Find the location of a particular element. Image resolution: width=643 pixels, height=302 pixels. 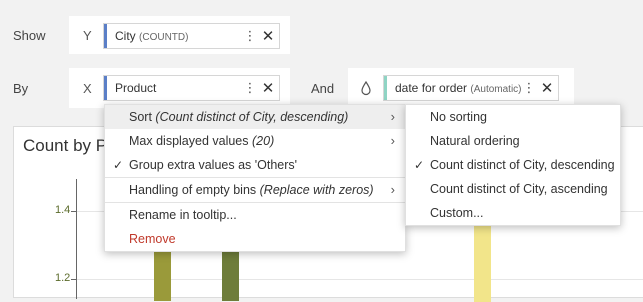

show-label: Show is located at coordinates (29, 35).